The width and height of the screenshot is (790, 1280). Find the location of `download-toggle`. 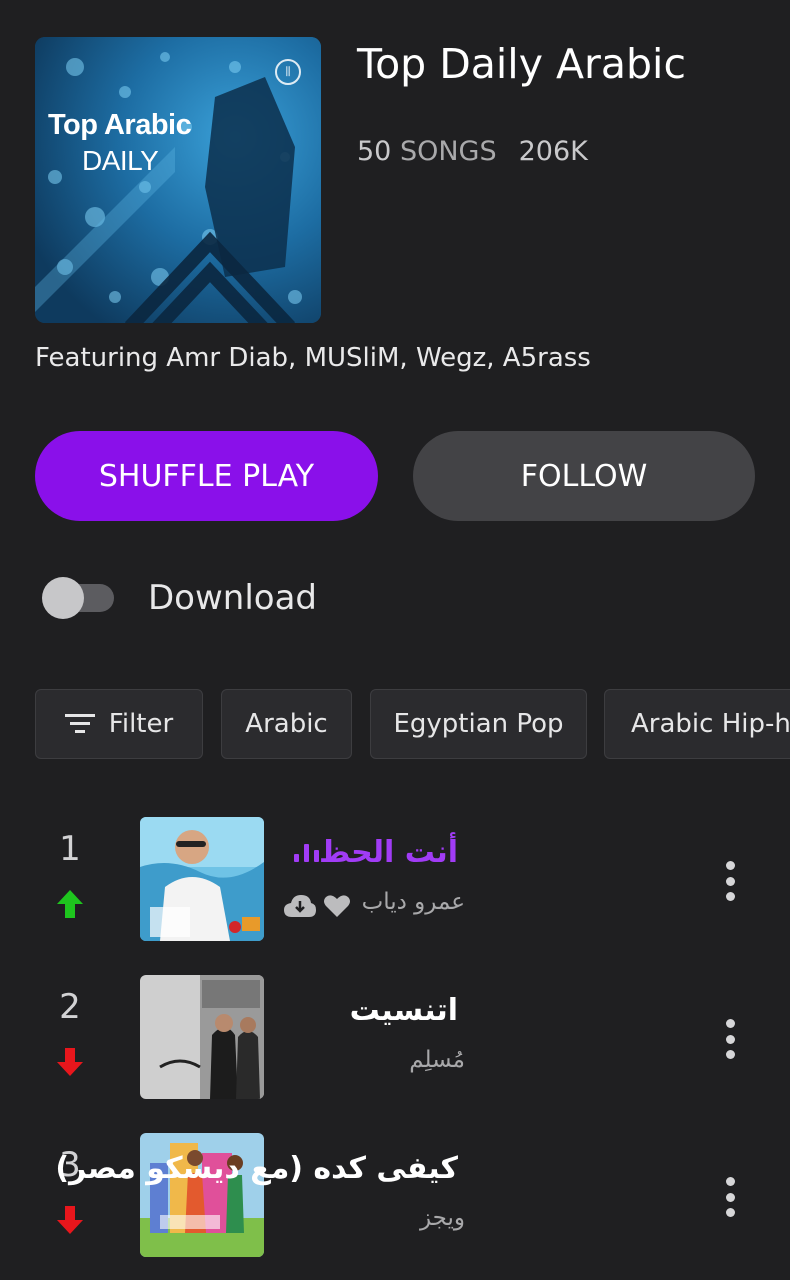

download-toggle is located at coordinates (78, 598).